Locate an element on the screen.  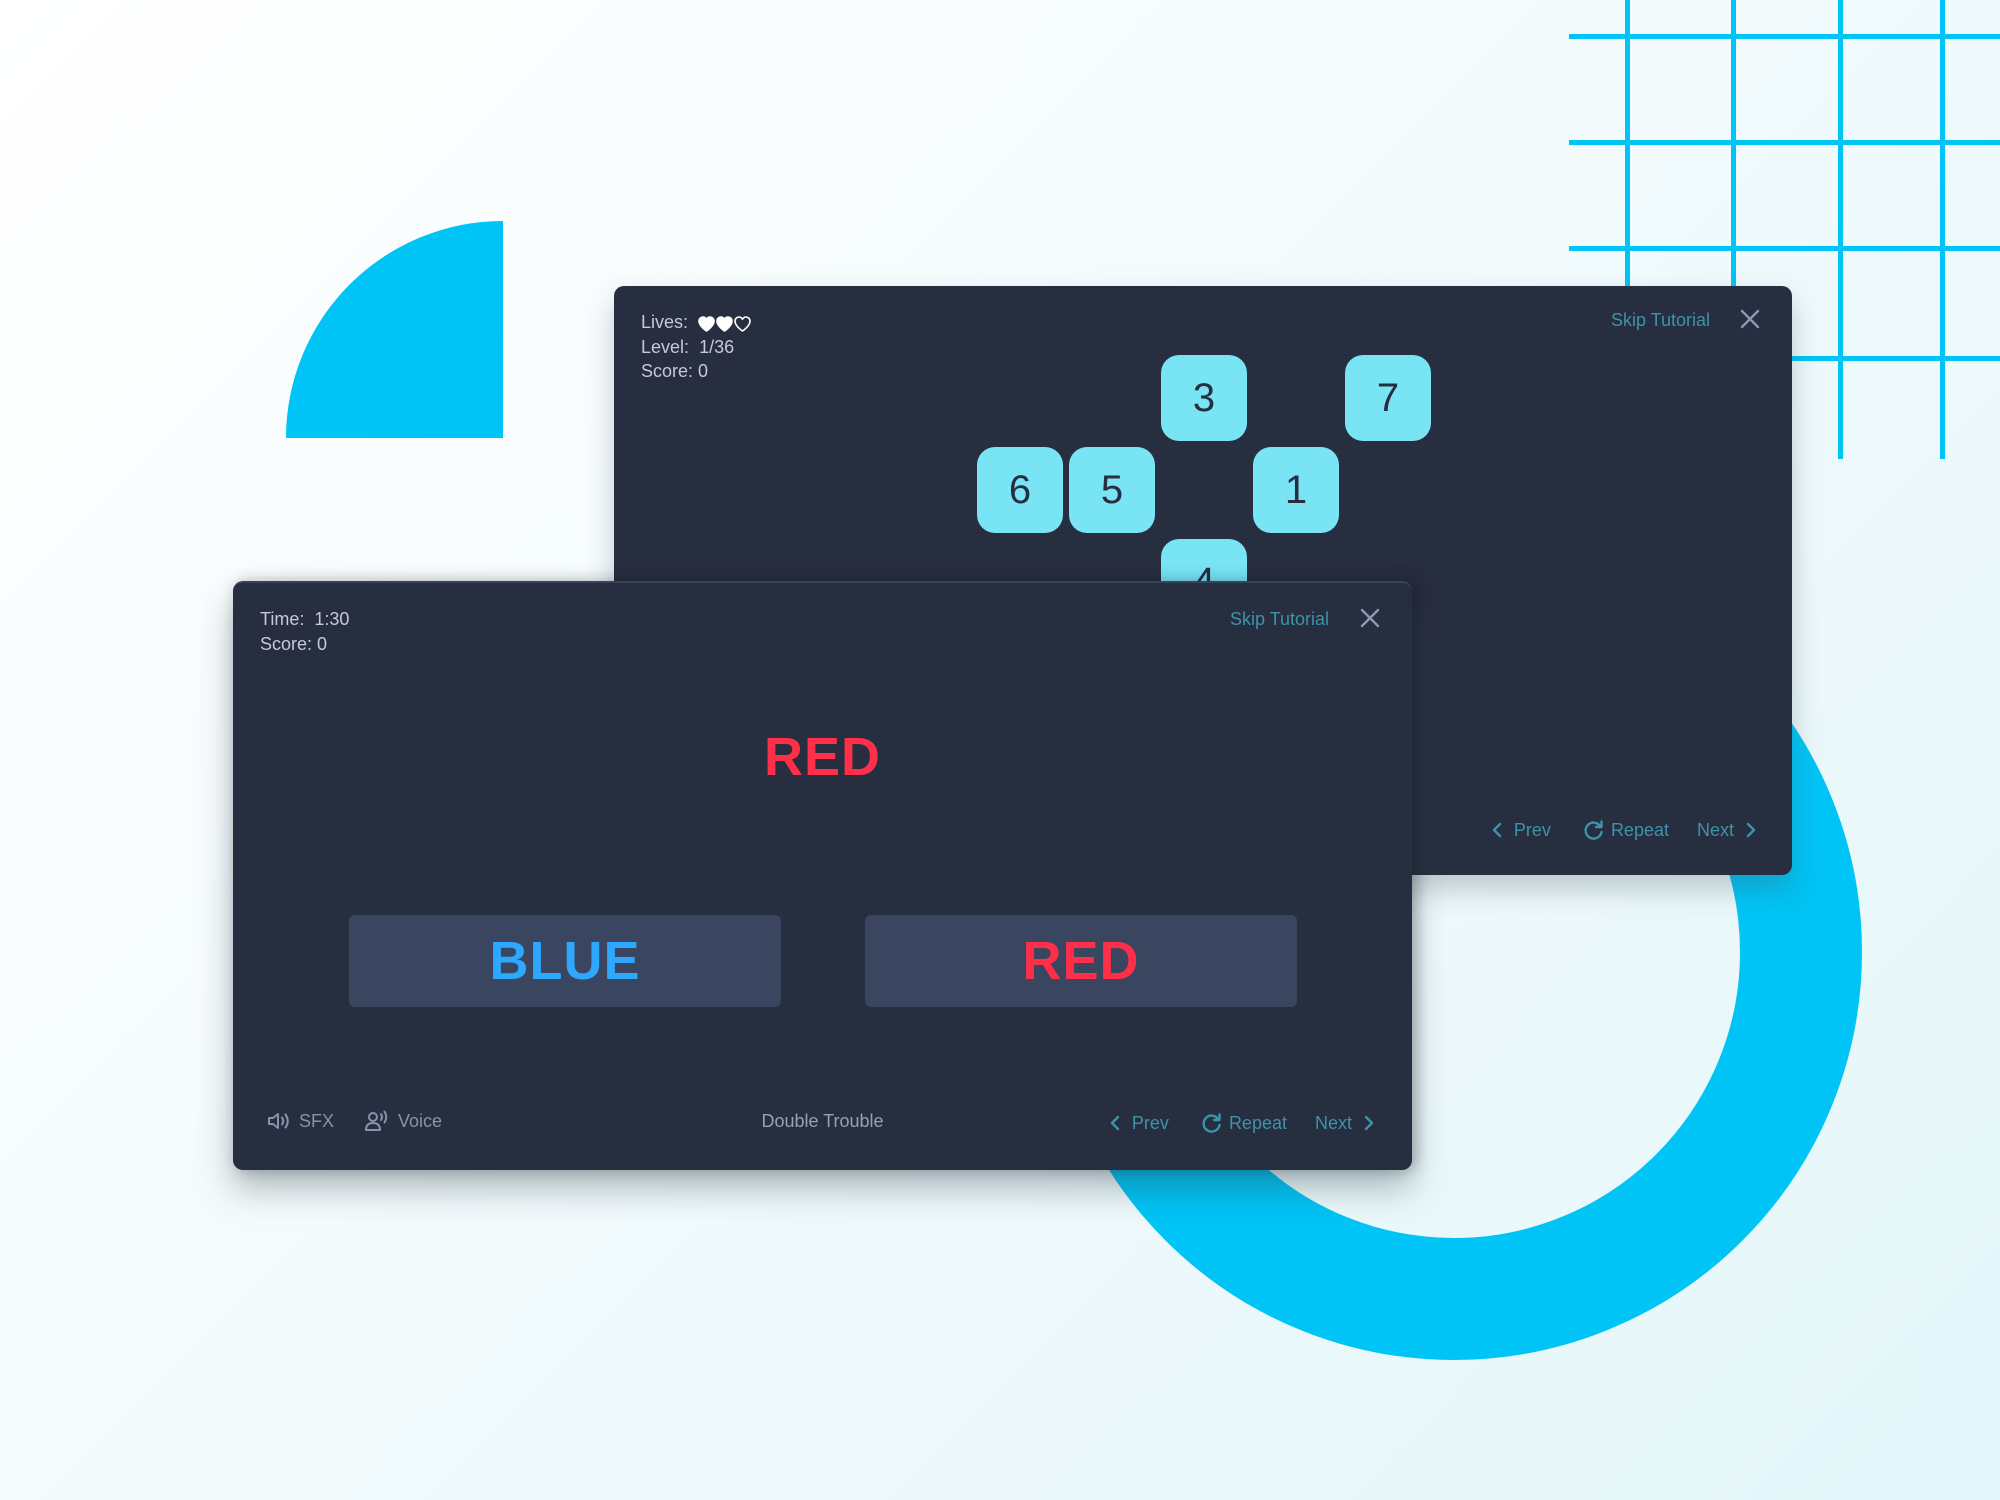
answer-label: RED is located at coordinates (1081, 961).